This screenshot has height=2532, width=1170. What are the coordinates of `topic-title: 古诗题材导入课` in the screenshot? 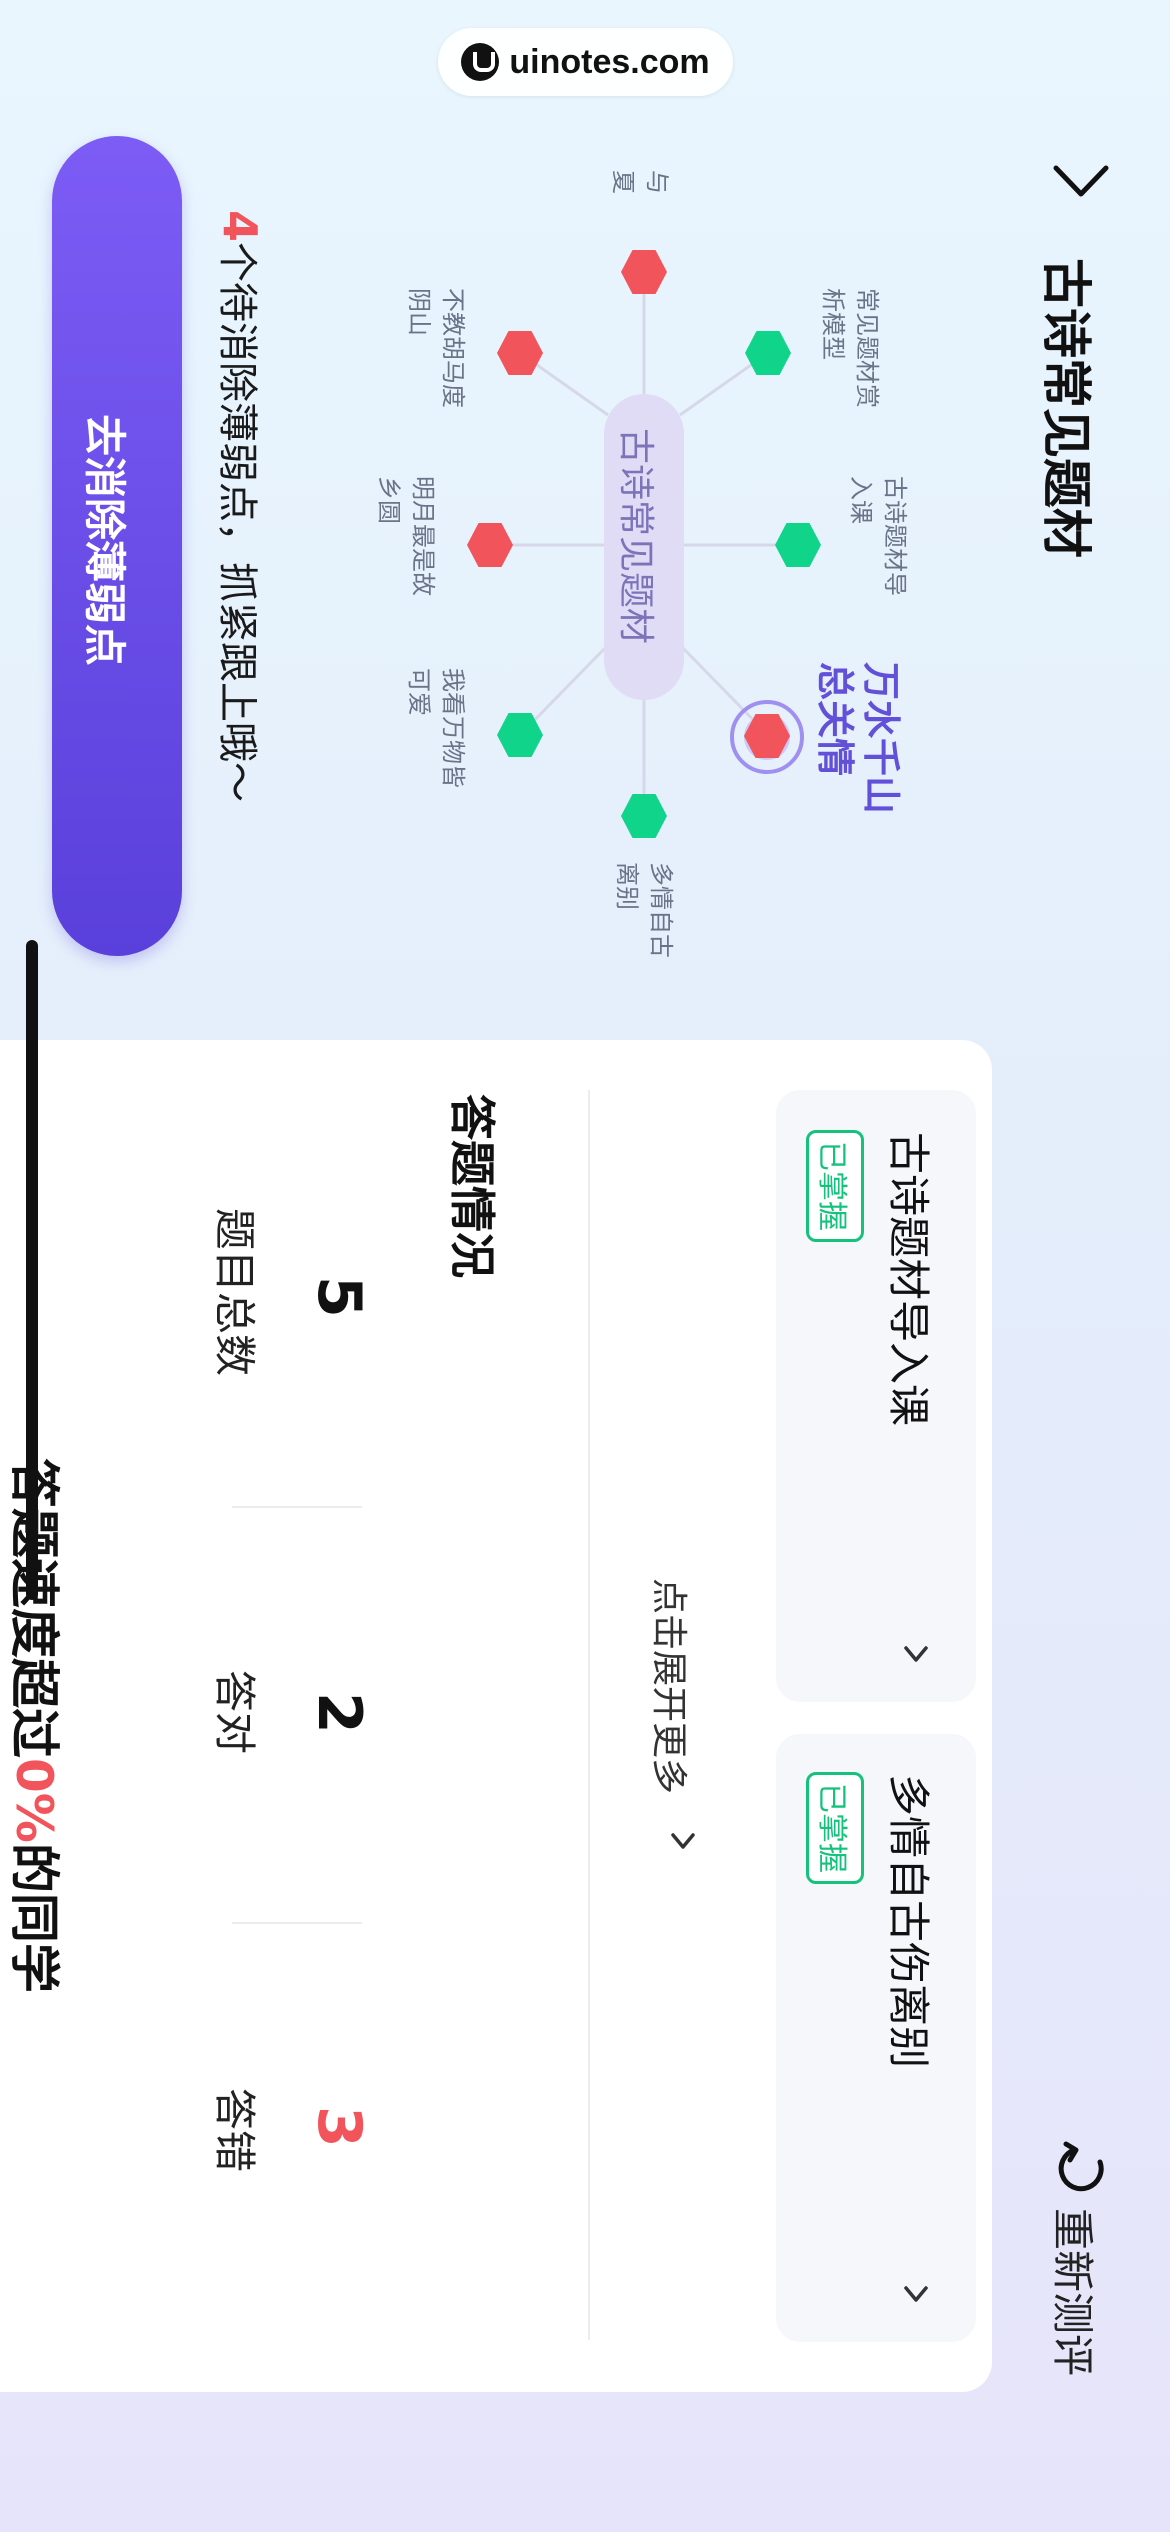 It's located at (908, 1279).